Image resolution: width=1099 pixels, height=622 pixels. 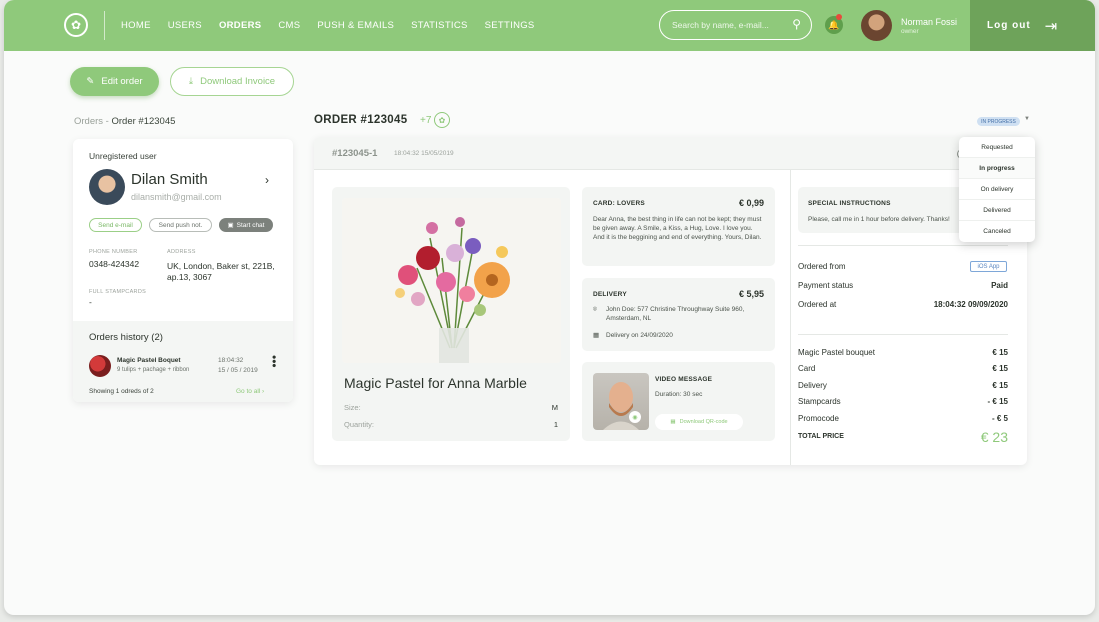 I want to click on card-price: € 0,99, so click(x=751, y=203).